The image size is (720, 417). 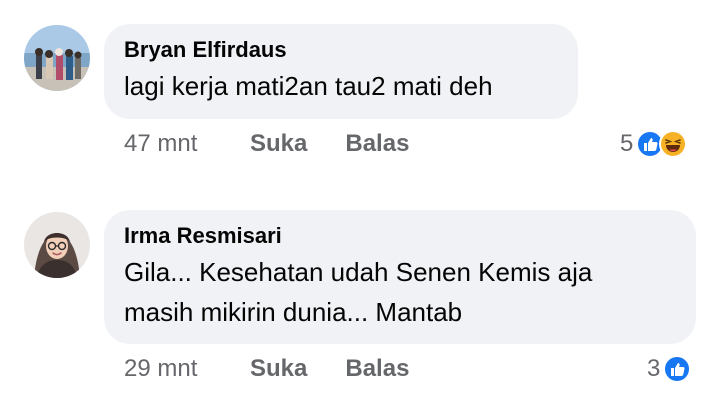 I want to click on reaction-count: 3, so click(x=654, y=368).